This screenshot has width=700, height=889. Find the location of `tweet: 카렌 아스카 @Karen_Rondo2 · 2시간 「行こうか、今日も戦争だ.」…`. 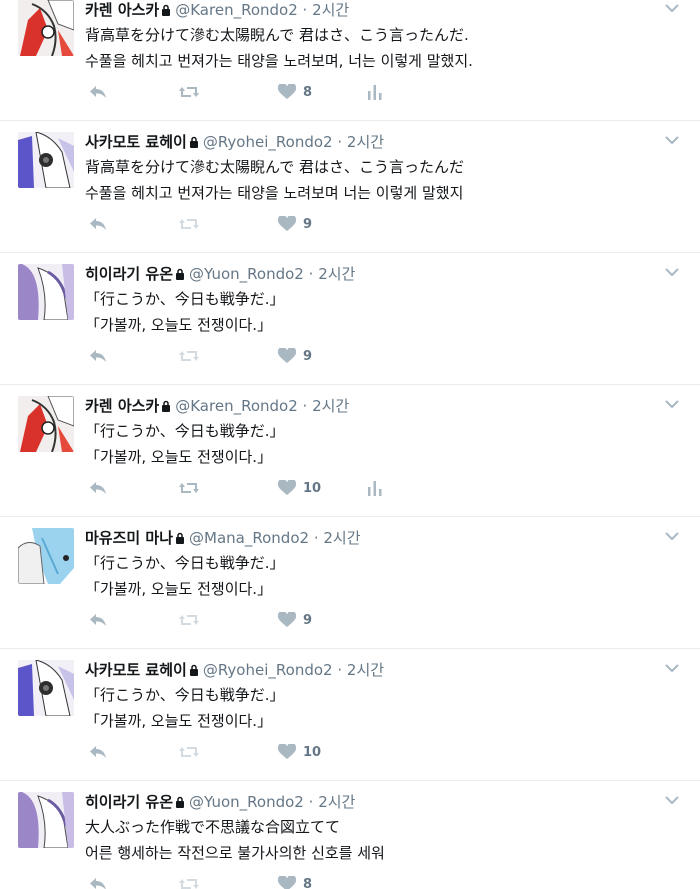

tweet: 카렌 아스카 @Karen_Rondo2 · 2시간 「行こうか、今日も戦争だ.」… is located at coordinates (350, 454).